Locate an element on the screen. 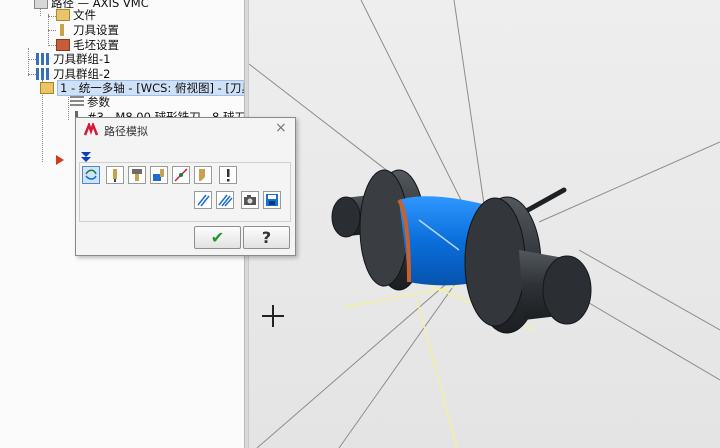  collapse-icon is located at coordinates (86, 155).